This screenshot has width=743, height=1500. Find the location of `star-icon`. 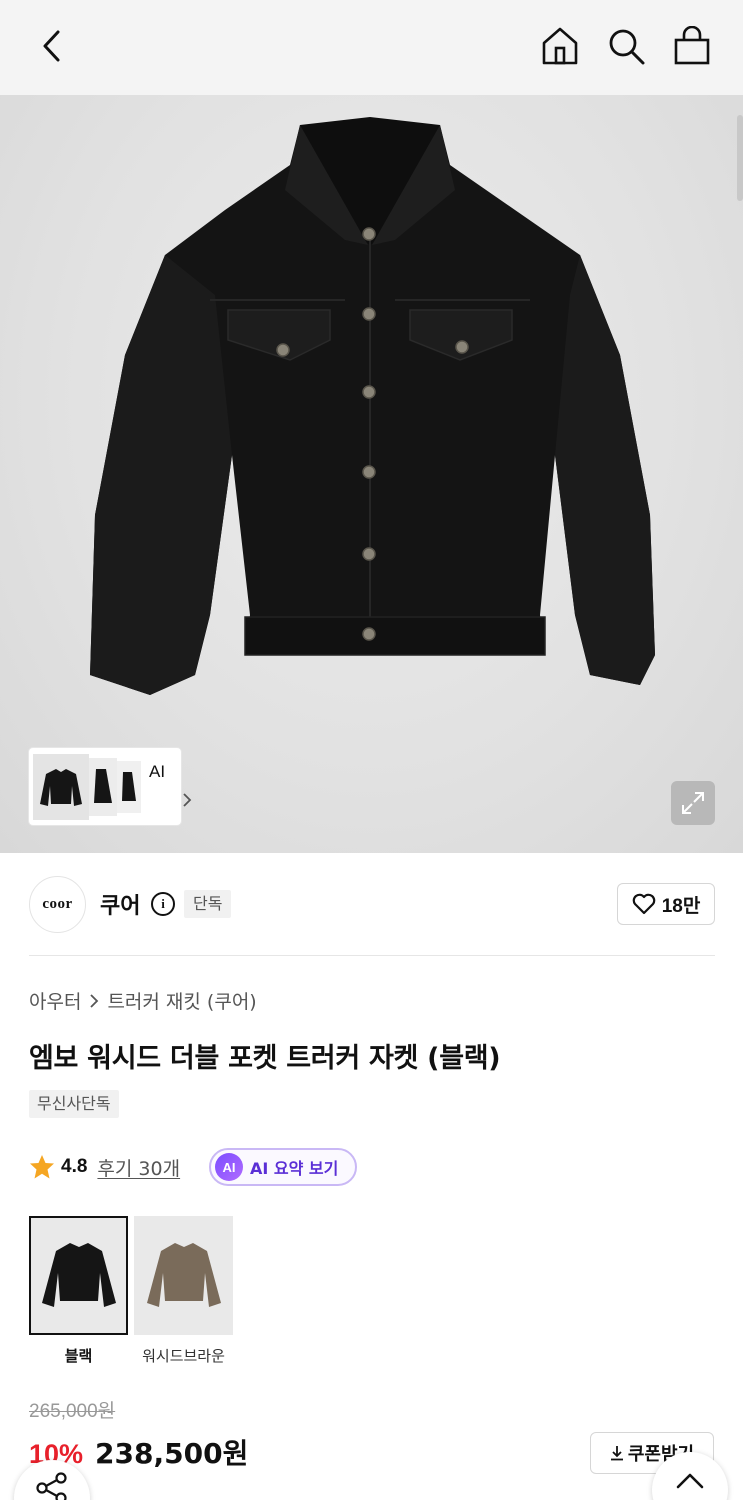

star-icon is located at coordinates (42, 1167).